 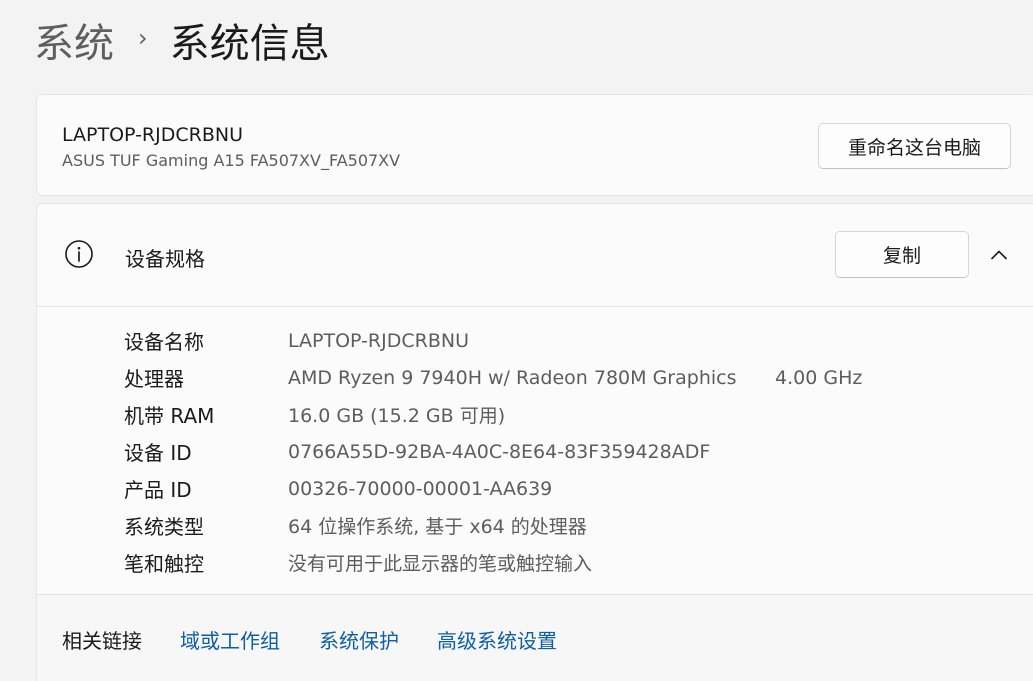 I want to click on page-title: 系统信息, so click(x=249, y=44).